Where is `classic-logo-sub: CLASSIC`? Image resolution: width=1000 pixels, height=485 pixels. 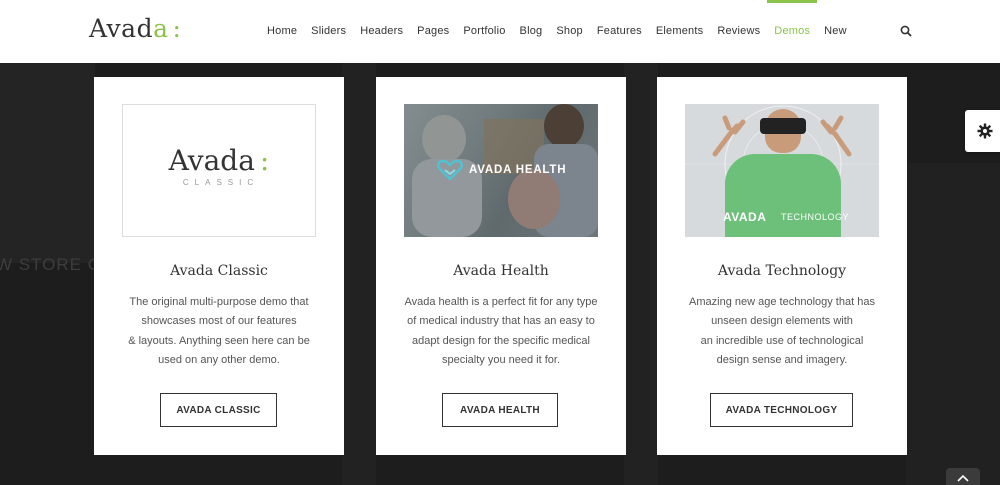
classic-logo-sub: CLASSIC is located at coordinates (221, 182).